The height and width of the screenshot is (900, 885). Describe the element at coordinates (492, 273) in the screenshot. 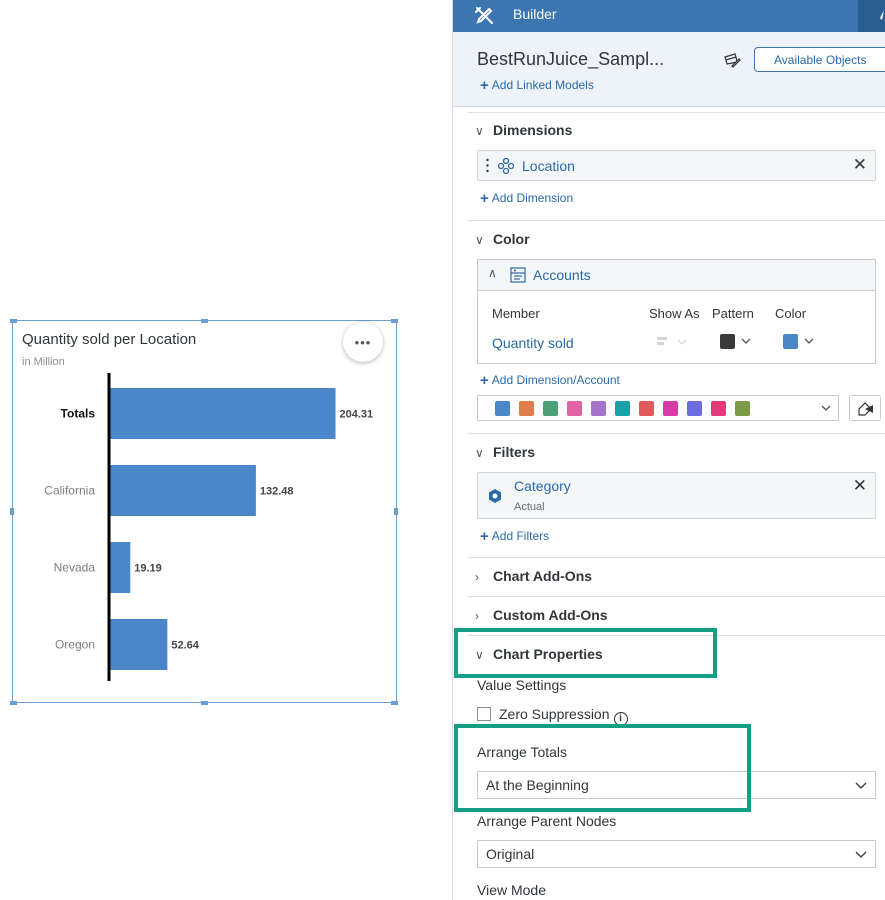

I see `chevron-up-icon: ∧` at that location.